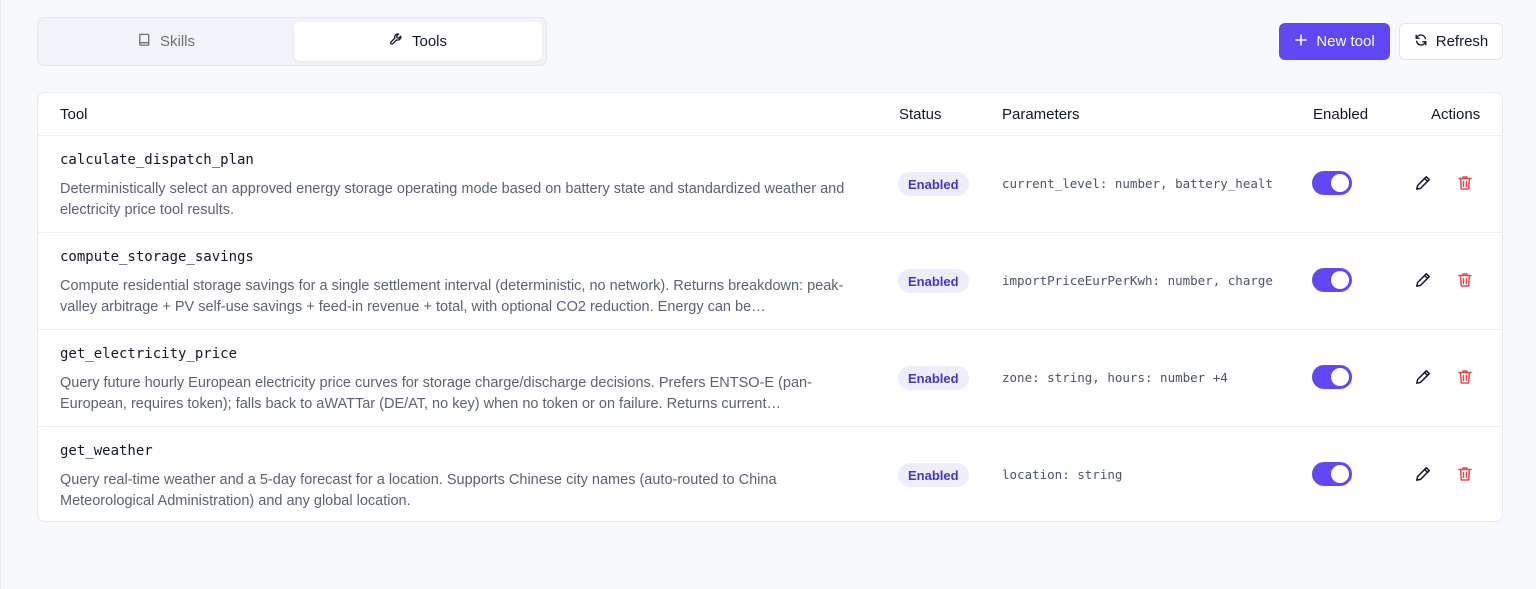 Image resolution: width=1536 pixels, height=589 pixels. What do you see at coordinates (1137, 183) in the screenshot?
I see `tool-parameters: current_level: number, battery_healt` at bounding box center [1137, 183].